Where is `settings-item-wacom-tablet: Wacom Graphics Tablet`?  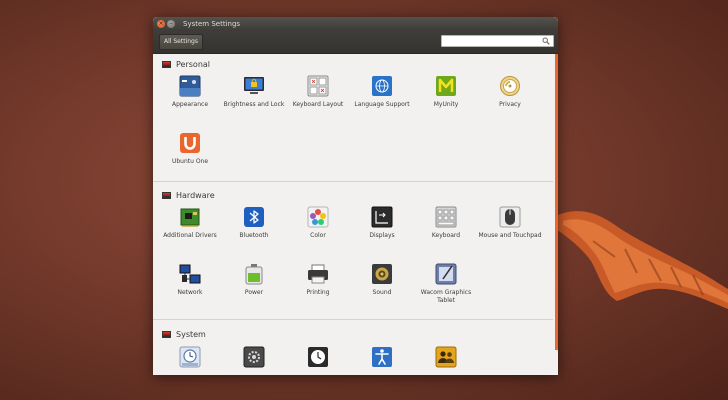 settings-item-wacom-tablet: Wacom Graphics Tablet is located at coordinates (446, 283).